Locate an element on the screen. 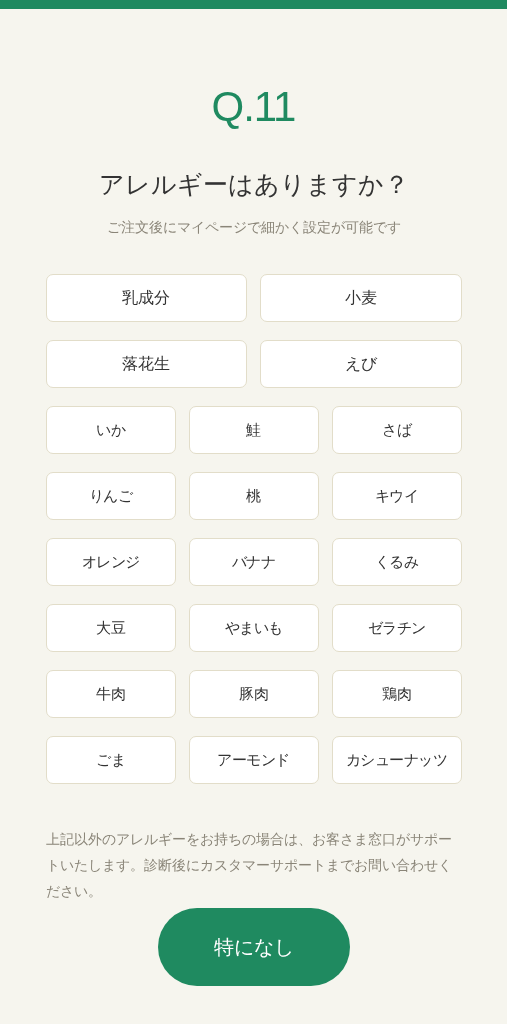 The height and width of the screenshot is (1024, 507). allergy-option: やまいも is located at coordinates (253, 628).